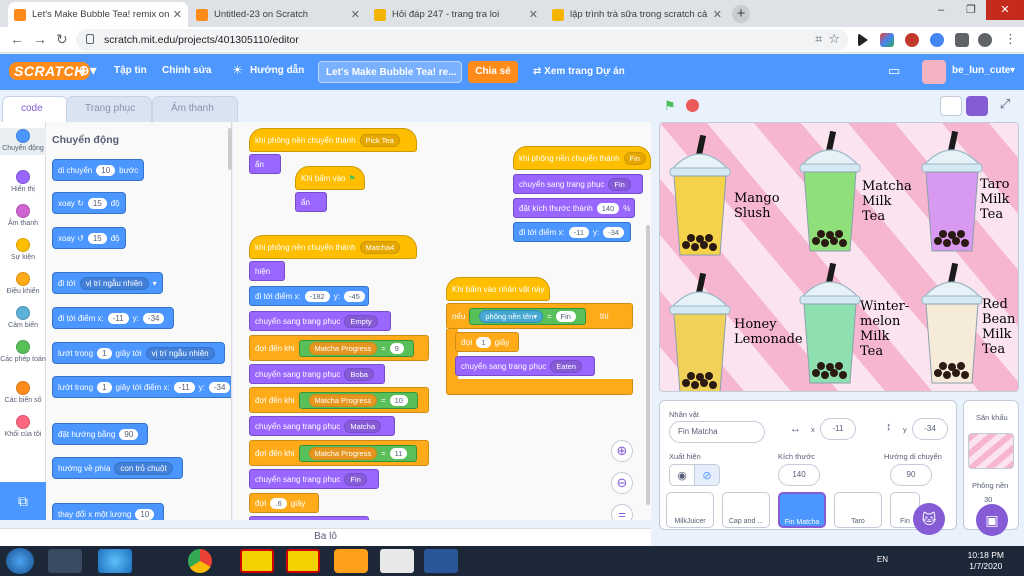  What do you see at coordinates (937, 40) in the screenshot?
I see `extension-blue-icon` at bounding box center [937, 40].